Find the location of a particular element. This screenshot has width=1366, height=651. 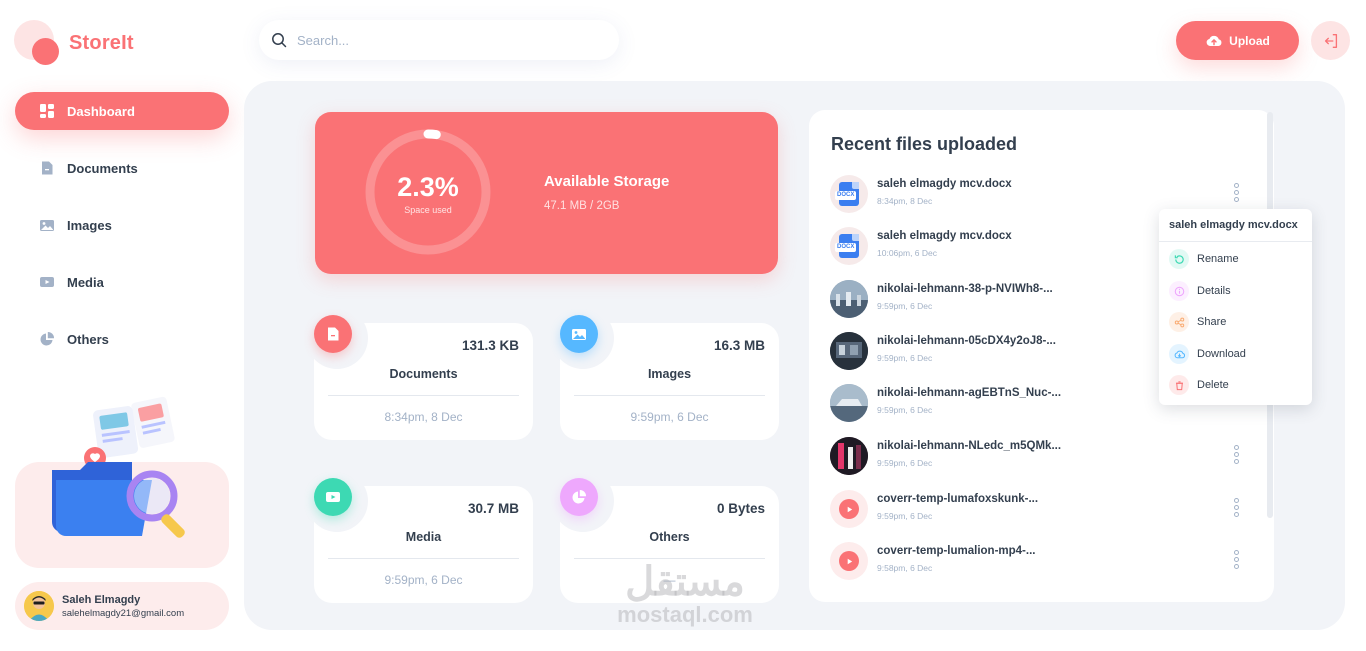

watermark-arabic: مستقل is located at coordinates (685, 582).